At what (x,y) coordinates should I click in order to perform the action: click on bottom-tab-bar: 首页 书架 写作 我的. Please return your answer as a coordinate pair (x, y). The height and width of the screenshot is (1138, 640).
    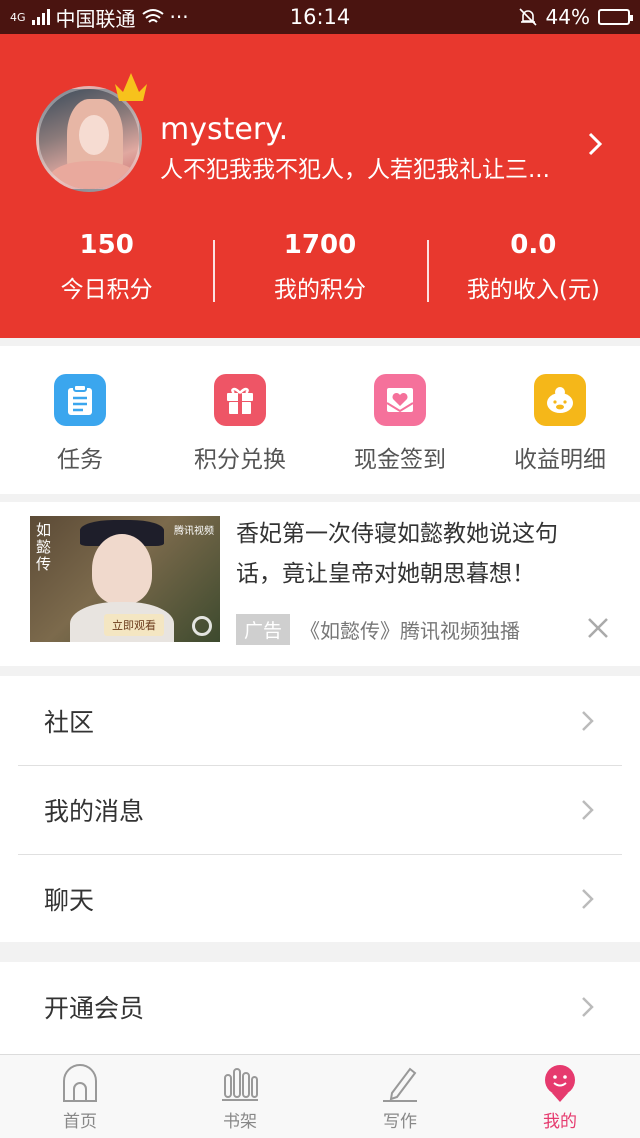
    Looking at the image, I should click on (320, 1096).